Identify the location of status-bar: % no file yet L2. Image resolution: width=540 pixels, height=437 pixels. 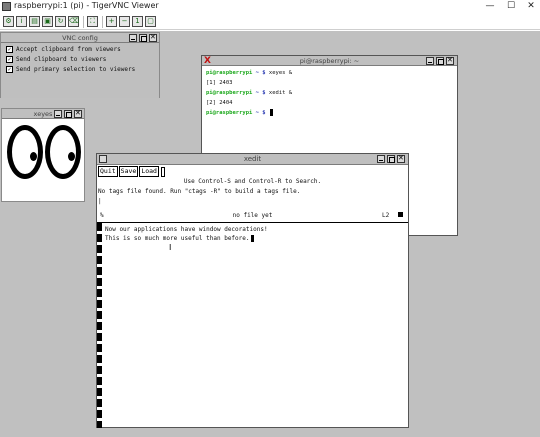
(252, 215).